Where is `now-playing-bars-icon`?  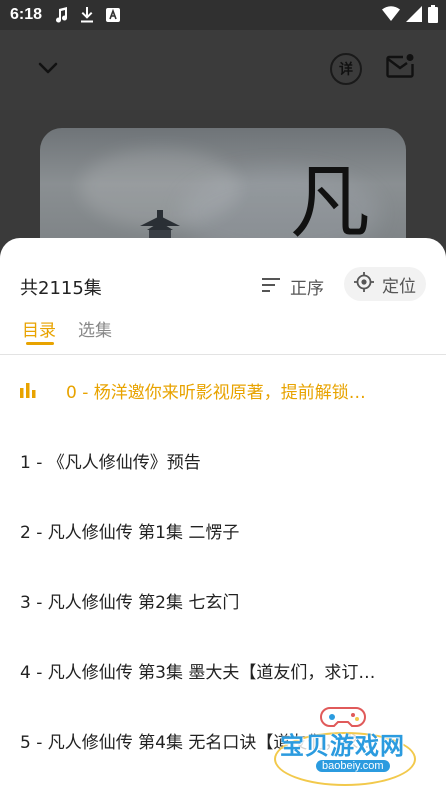 now-playing-bars-icon is located at coordinates (28, 390).